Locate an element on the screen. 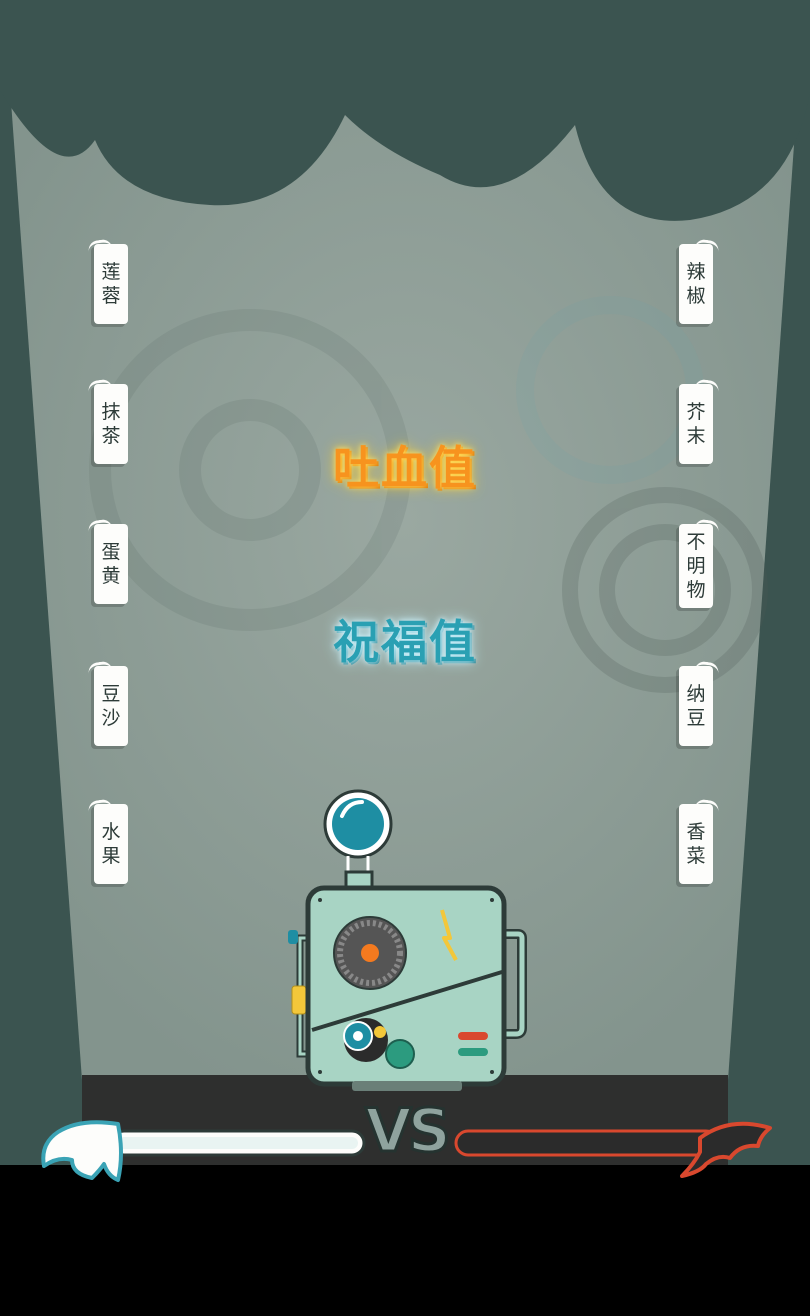  angel-wing-icon is located at coordinates (82, 1151).